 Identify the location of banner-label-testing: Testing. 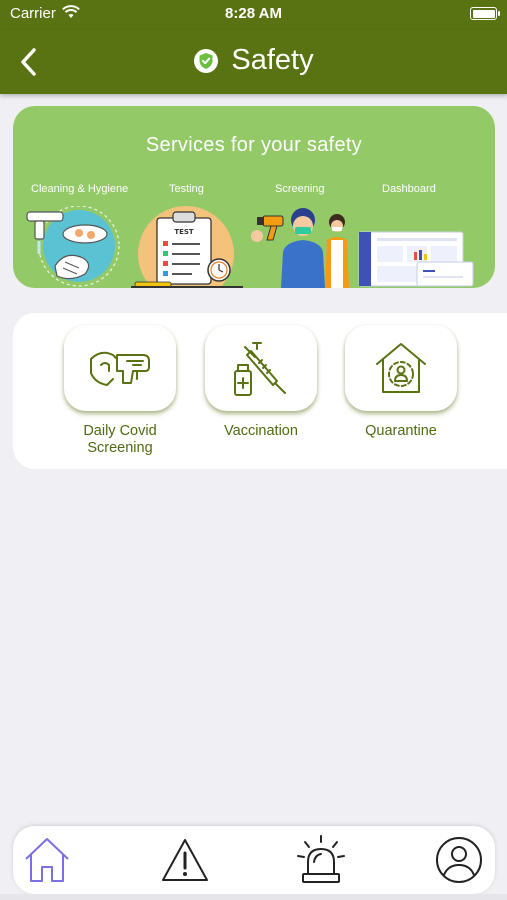
(186, 189).